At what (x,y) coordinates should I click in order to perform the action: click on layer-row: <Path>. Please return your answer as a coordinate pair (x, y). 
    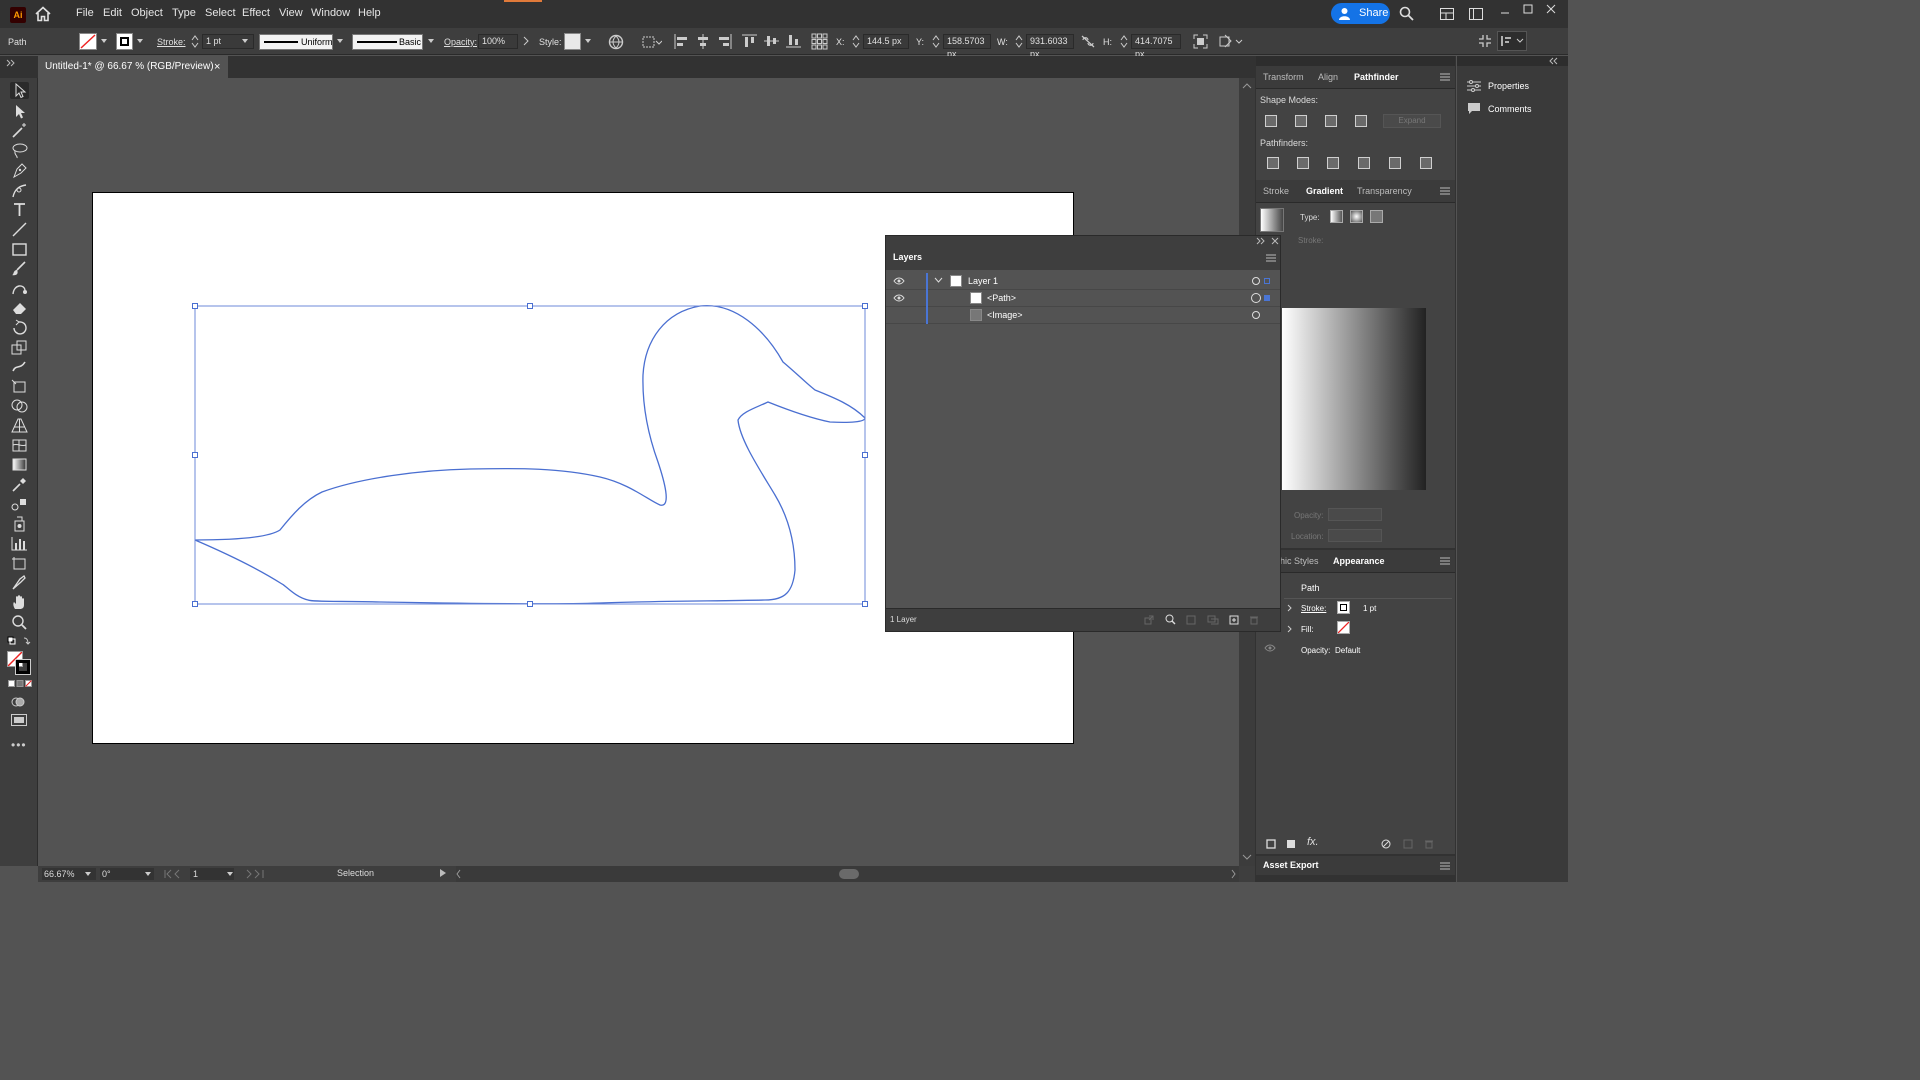
    Looking at the image, I should click on (1083, 298).